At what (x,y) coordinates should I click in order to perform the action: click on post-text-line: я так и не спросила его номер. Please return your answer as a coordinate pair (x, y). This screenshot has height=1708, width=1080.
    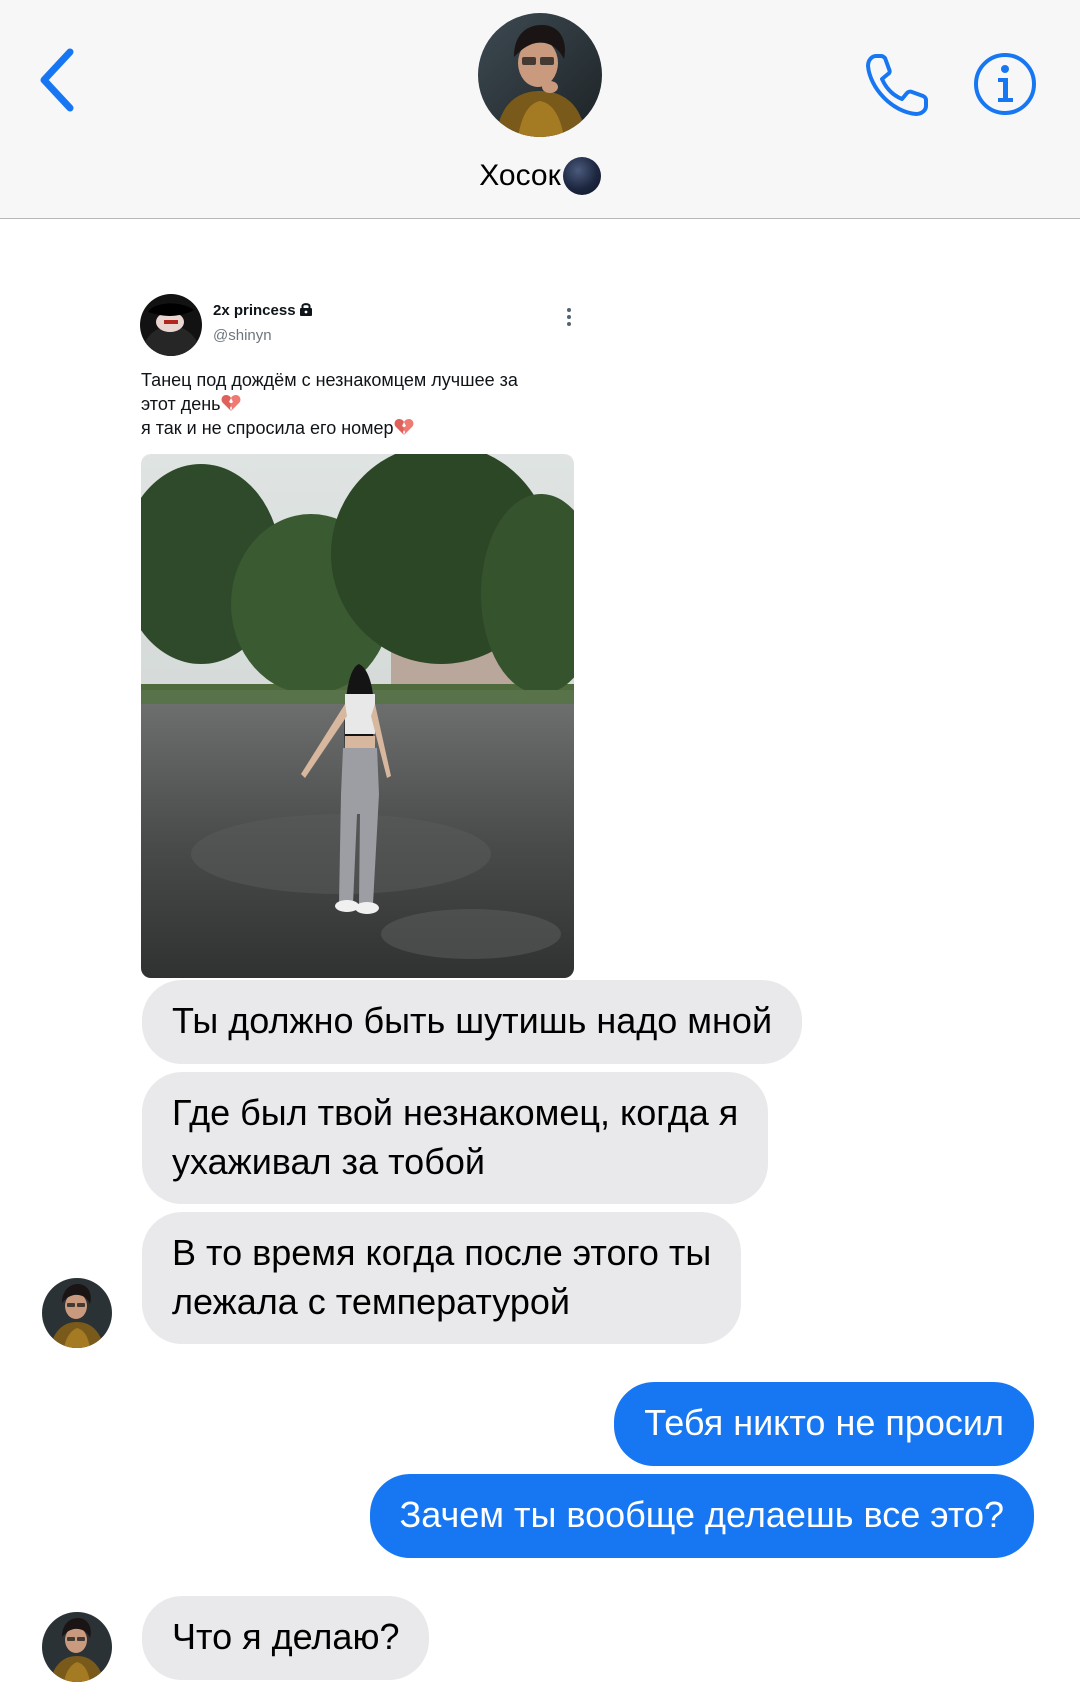
    Looking at the image, I should click on (361, 428).